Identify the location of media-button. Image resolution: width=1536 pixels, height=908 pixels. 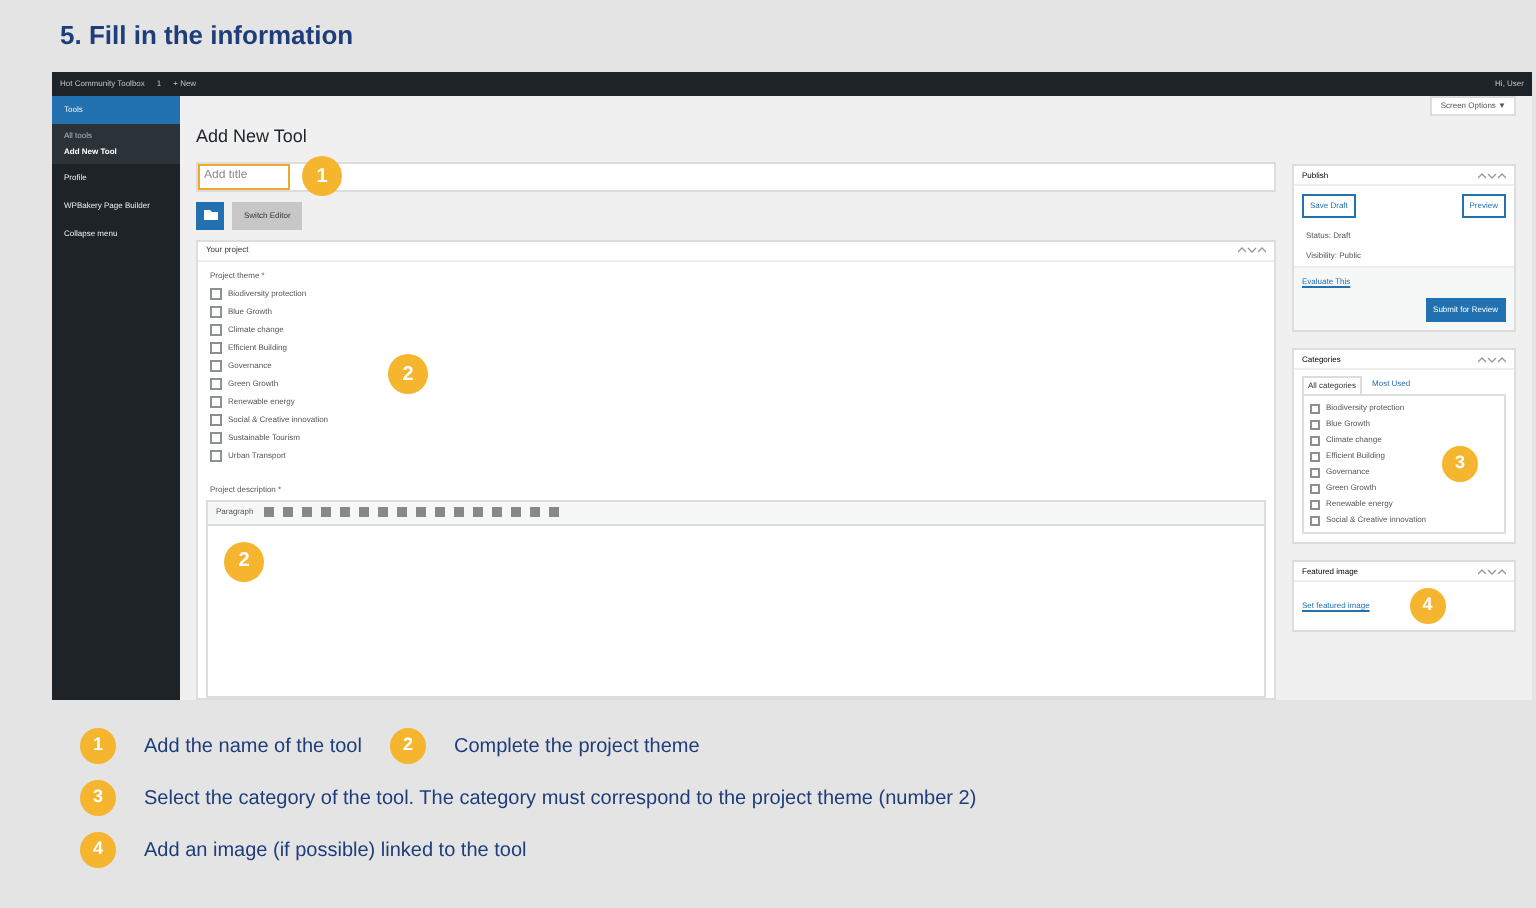
(210, 215).